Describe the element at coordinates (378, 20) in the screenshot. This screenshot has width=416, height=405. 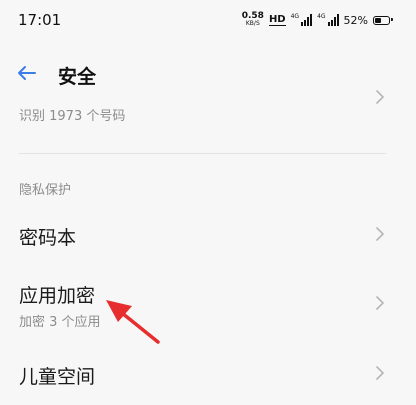
I see `battery-fill` at that location.